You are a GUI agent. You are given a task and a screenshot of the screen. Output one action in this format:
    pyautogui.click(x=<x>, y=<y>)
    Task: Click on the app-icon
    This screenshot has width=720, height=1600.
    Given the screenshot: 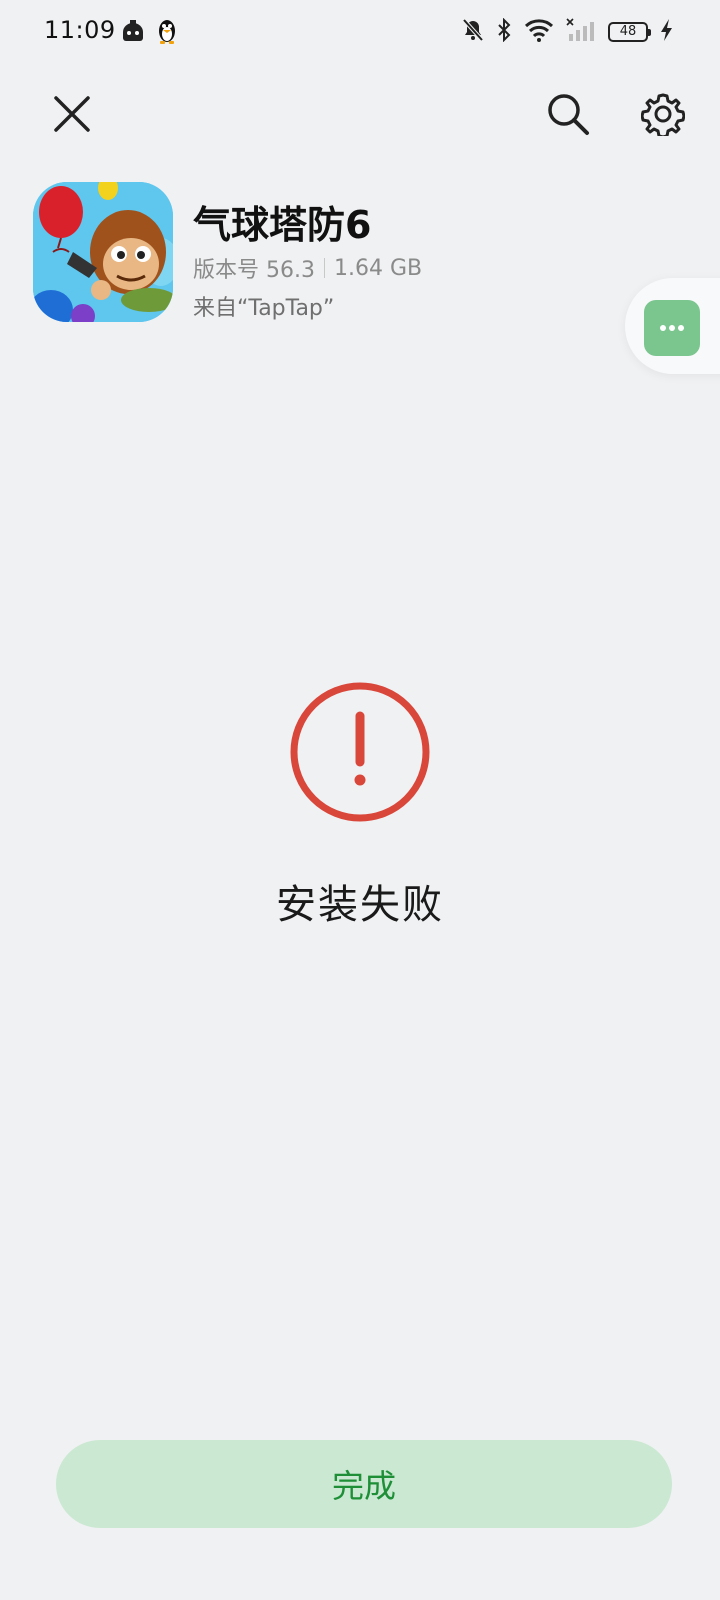 What is the action you would take?
    pyautogui.click(x=103, y=252)
    